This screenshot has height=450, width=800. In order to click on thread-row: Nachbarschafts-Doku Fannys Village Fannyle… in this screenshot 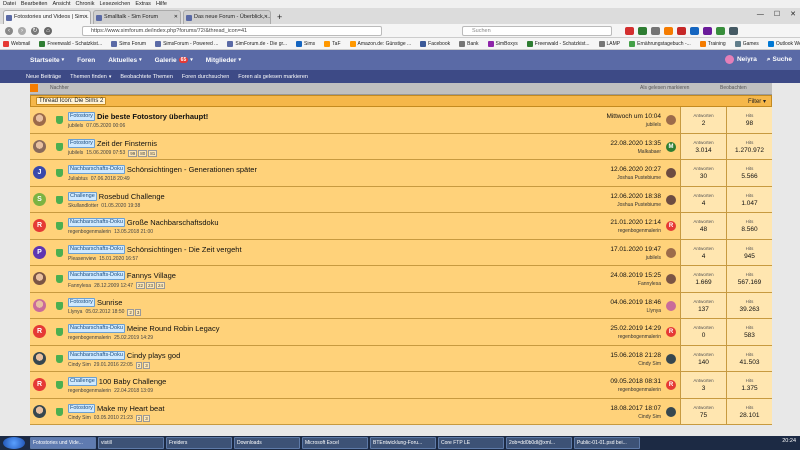, I will do `click(401, 279)`.